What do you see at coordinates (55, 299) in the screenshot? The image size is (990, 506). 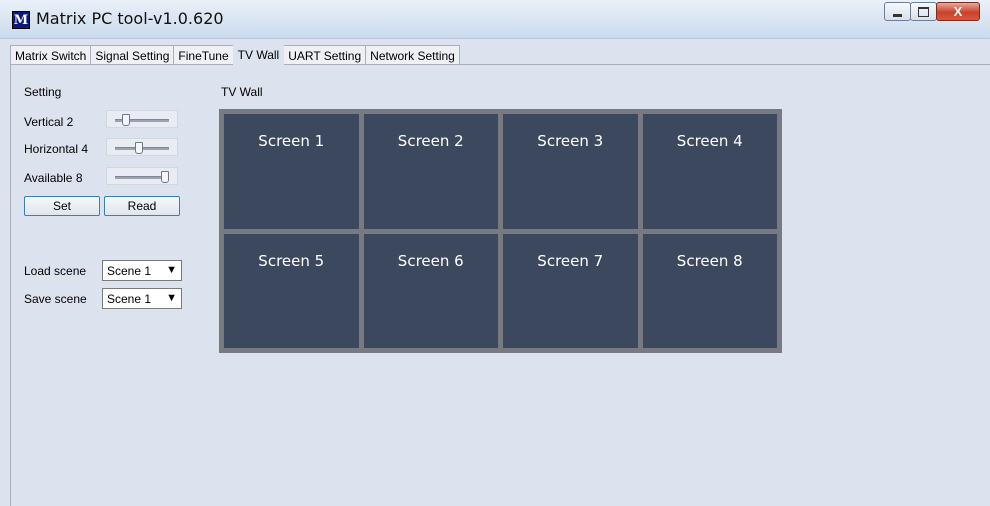 I see `save-scene-label: Save scene` at bounding box center [55, 299].